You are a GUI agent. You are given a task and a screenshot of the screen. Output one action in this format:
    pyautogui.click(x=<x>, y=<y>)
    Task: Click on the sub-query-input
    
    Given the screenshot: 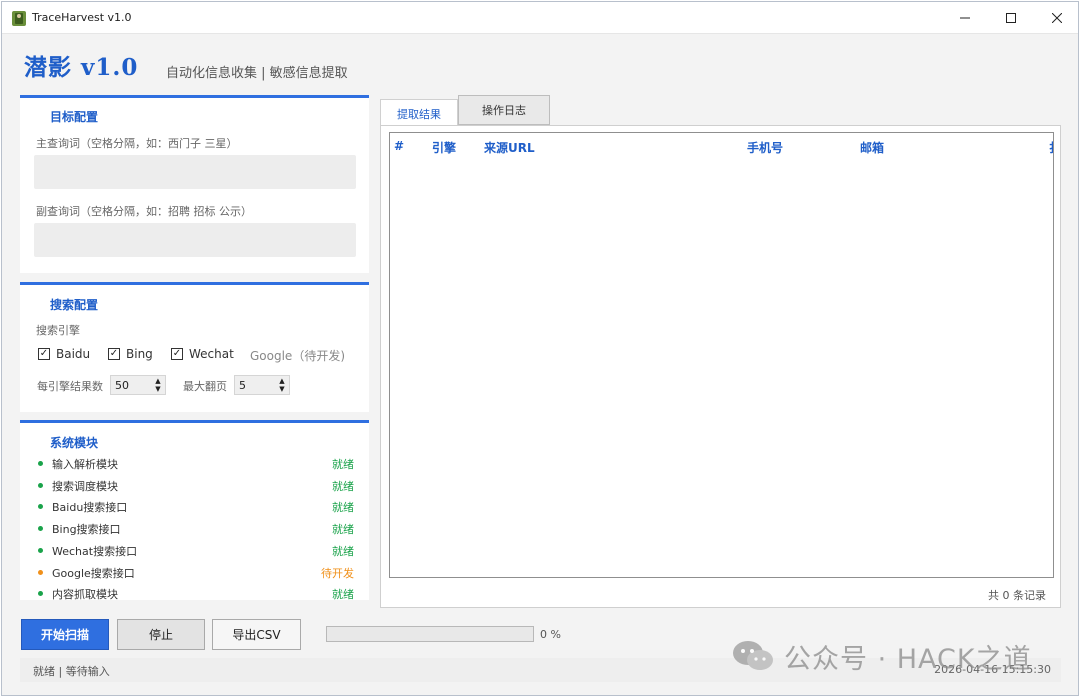 What is the action you would take?
    pyautogui.click(x=195, y=240)
    